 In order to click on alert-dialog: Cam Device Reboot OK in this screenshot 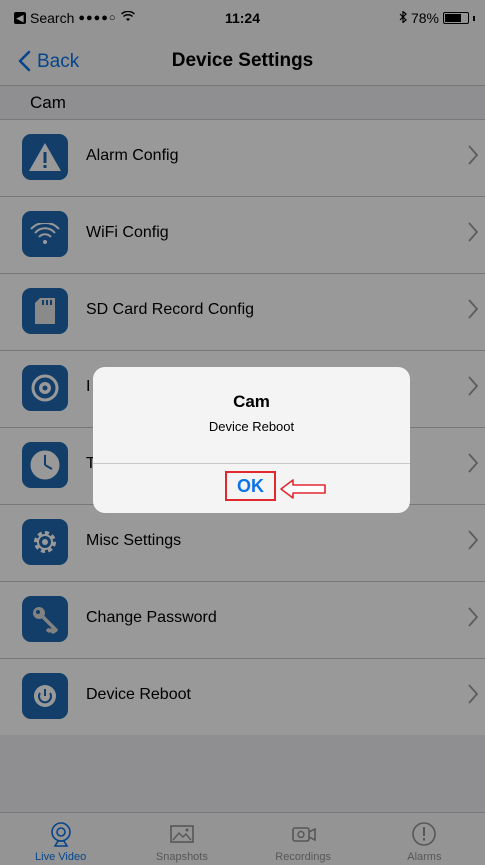, I will do `click(251, 440)`.